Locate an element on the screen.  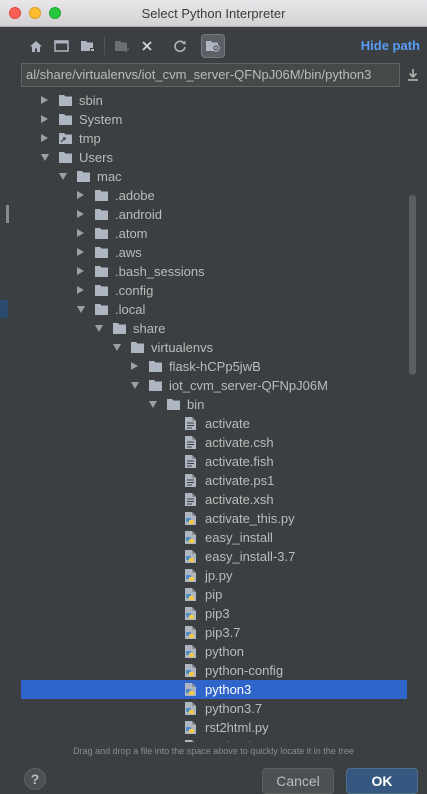
tree-row: python is located at coordinates (214, 651).